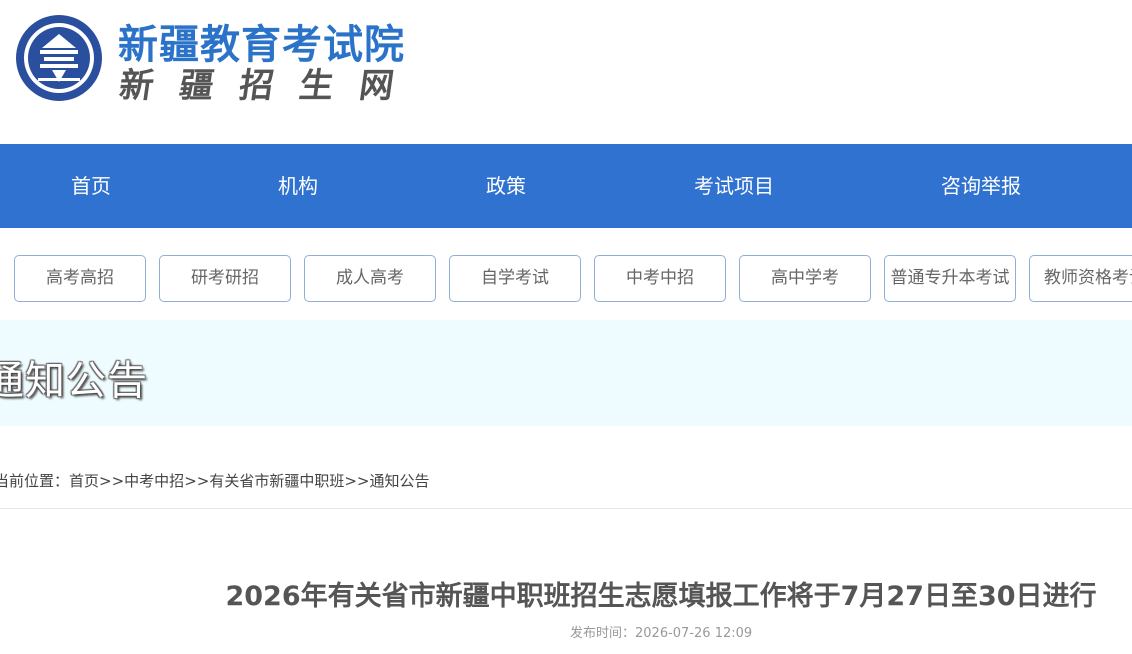 The image size is (1132, 654). What do you see at coordinates (981, 186) in the screenshot?
I see `nav-item-consult-report: 咨询举报` at bounding box center [981, 186].